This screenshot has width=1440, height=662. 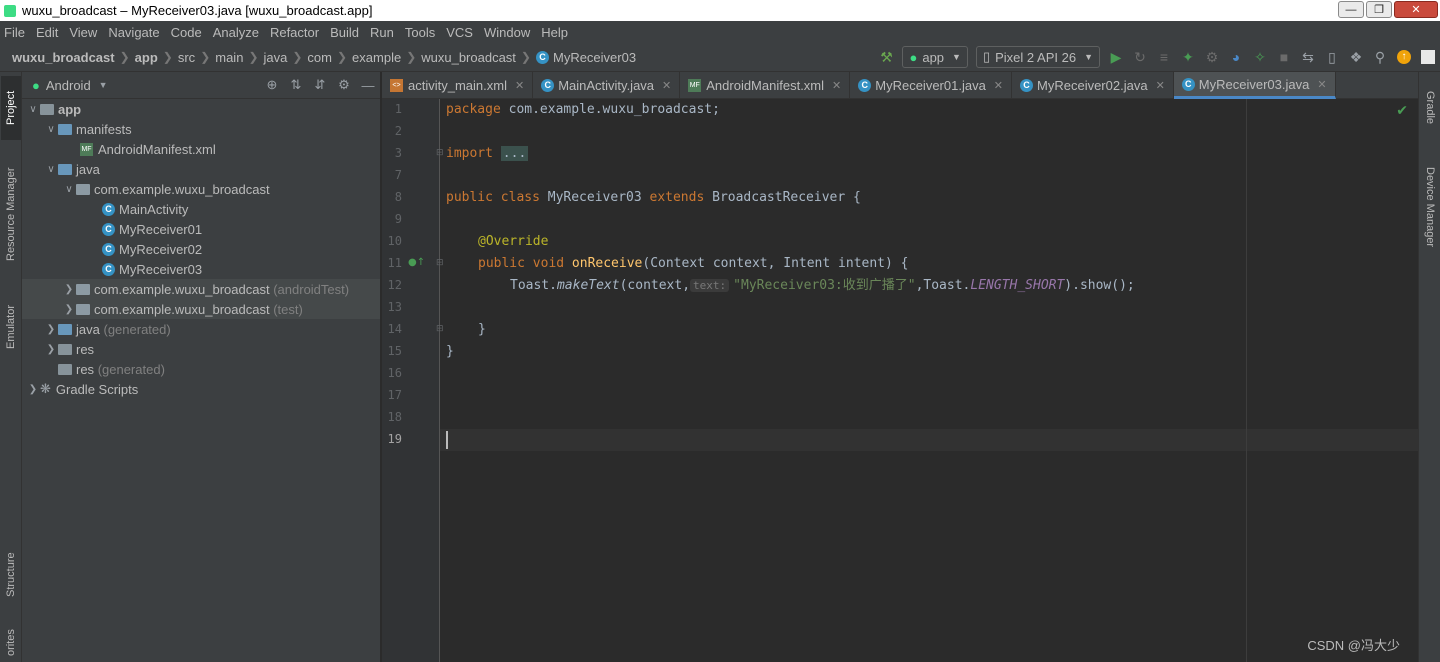 I want to click on breadcrumb-class: MyReceiver03, so click(x=594, y=57).